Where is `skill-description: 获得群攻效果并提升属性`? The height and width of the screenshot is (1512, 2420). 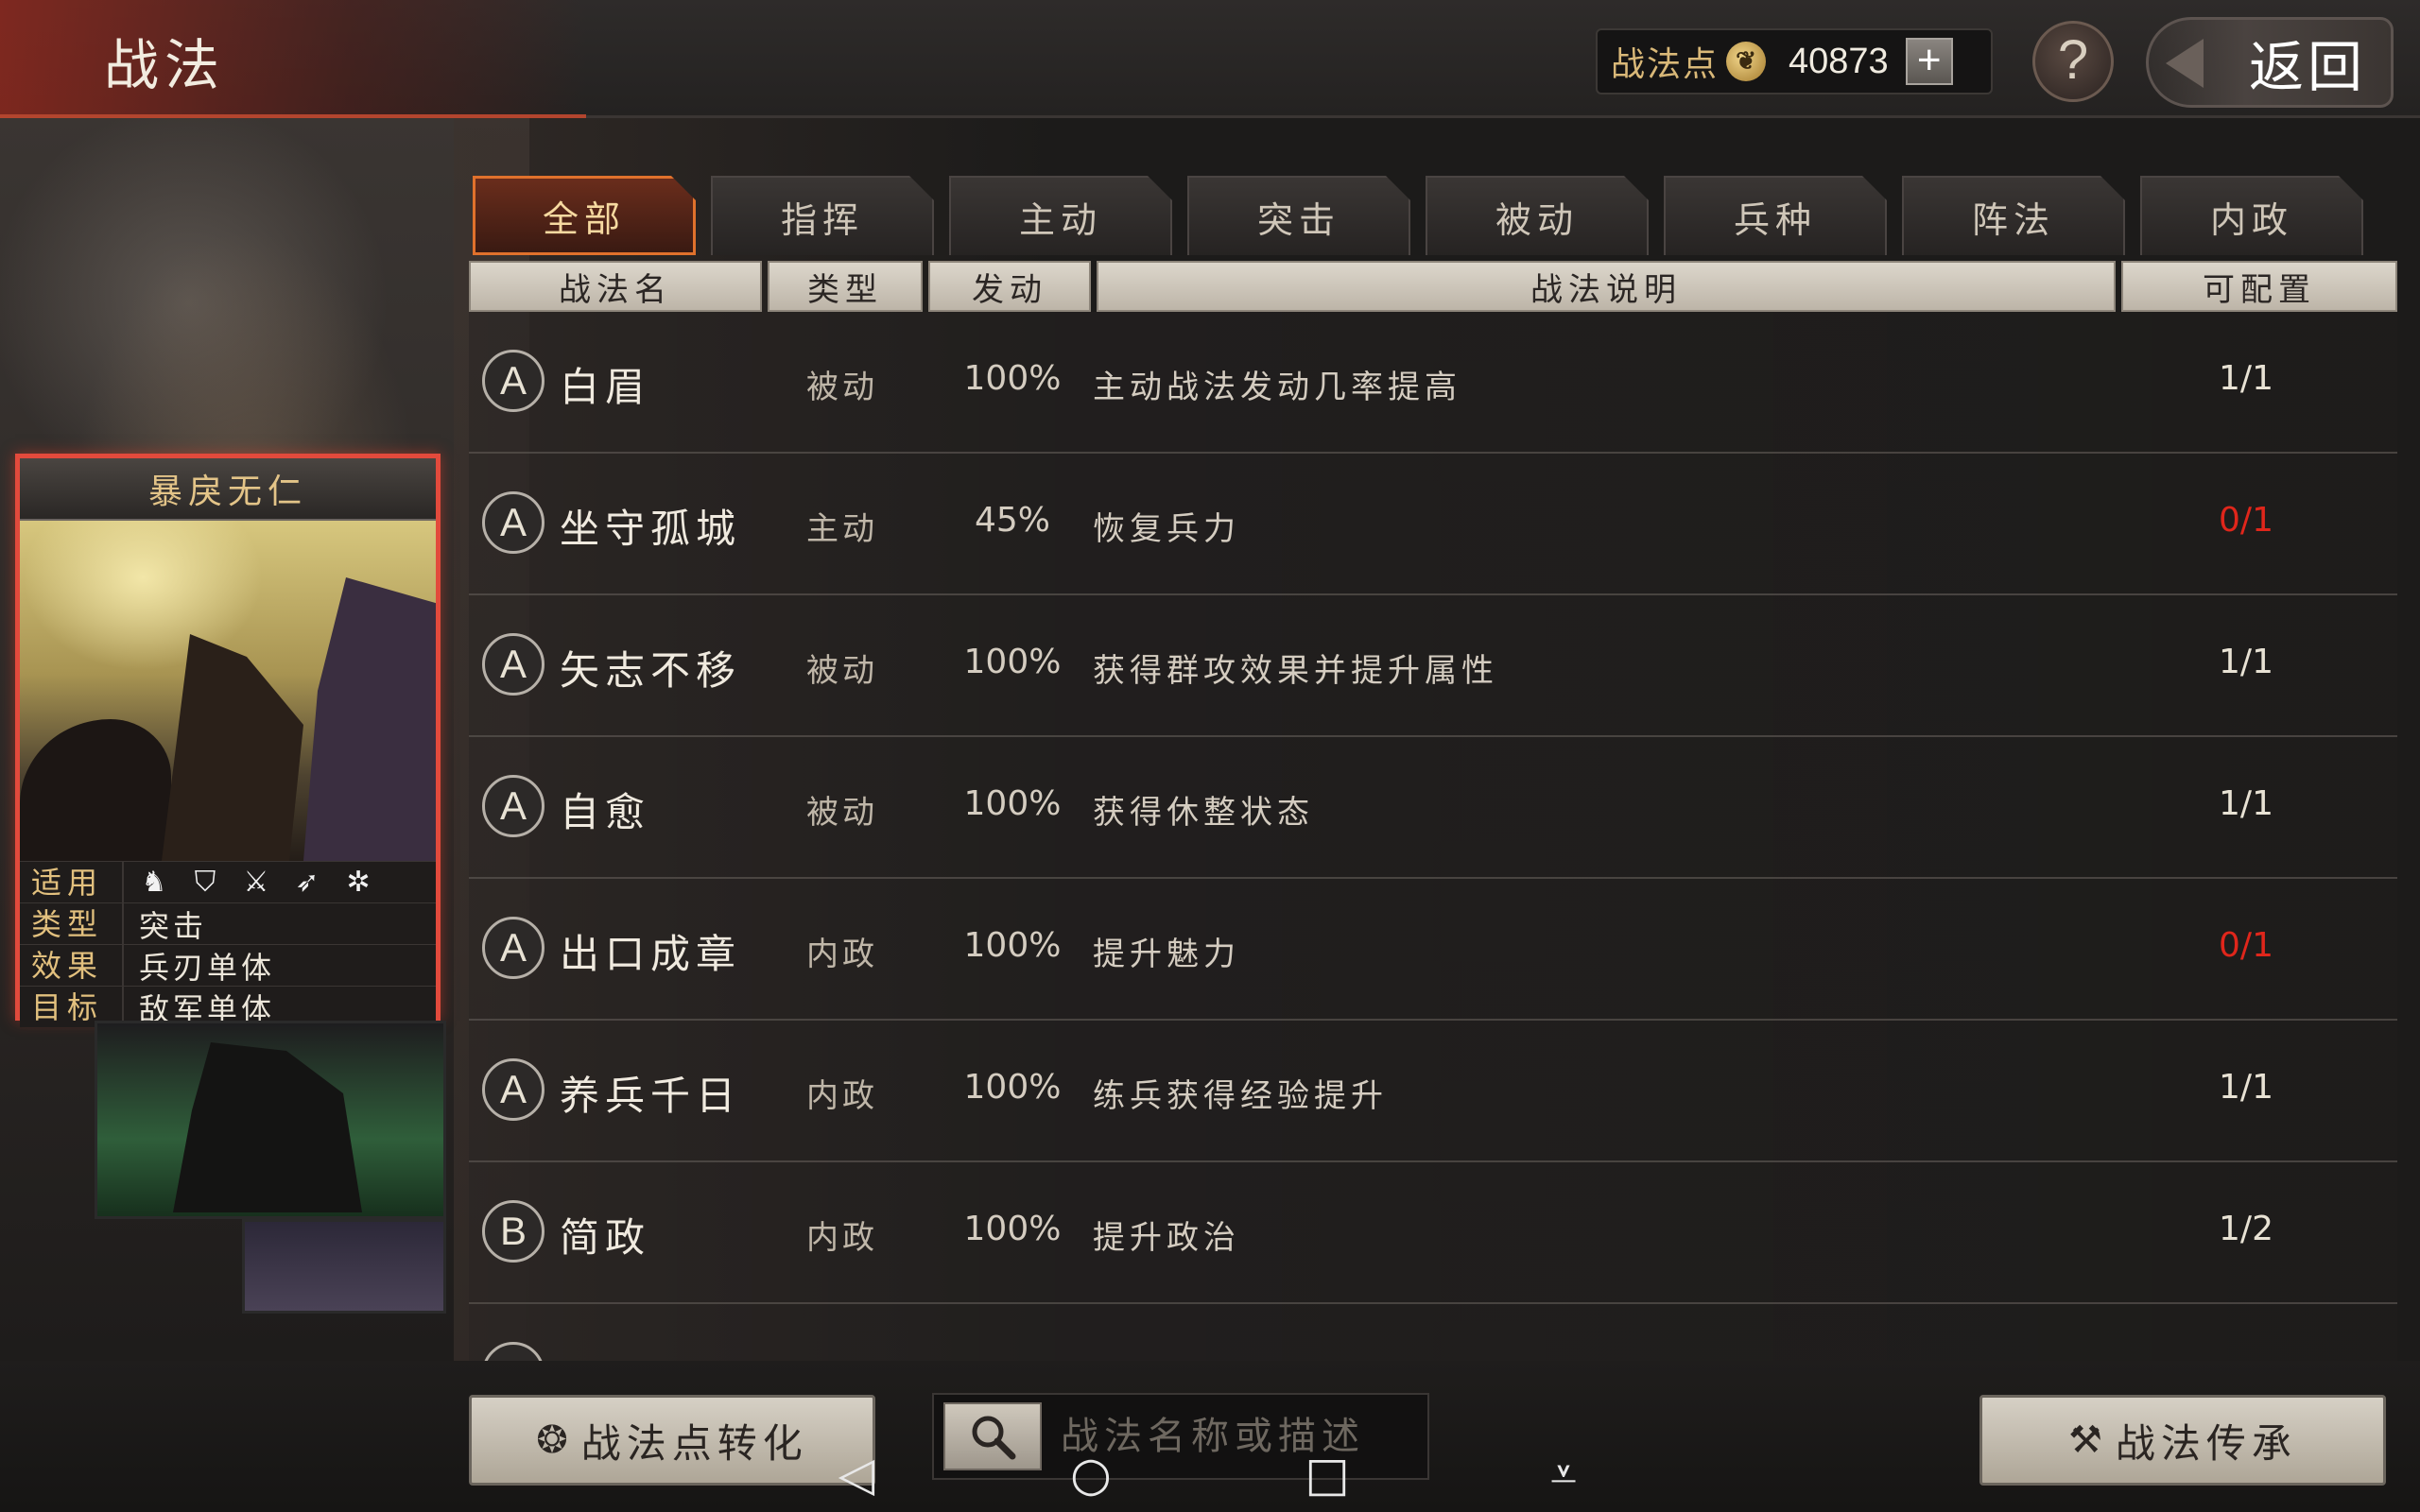 skill-description: 获得群攻效果并提升属性 is located at coordinates (1295, 671).